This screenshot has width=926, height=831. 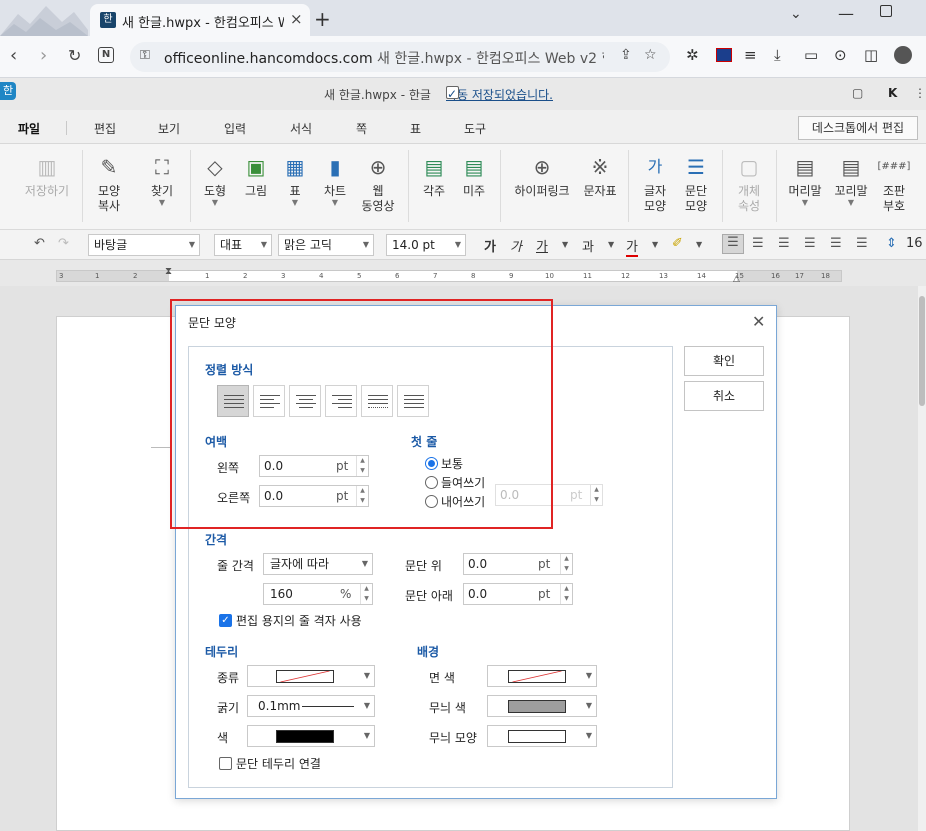 I want to click on account-initial: K, so click(x=892, y=93).